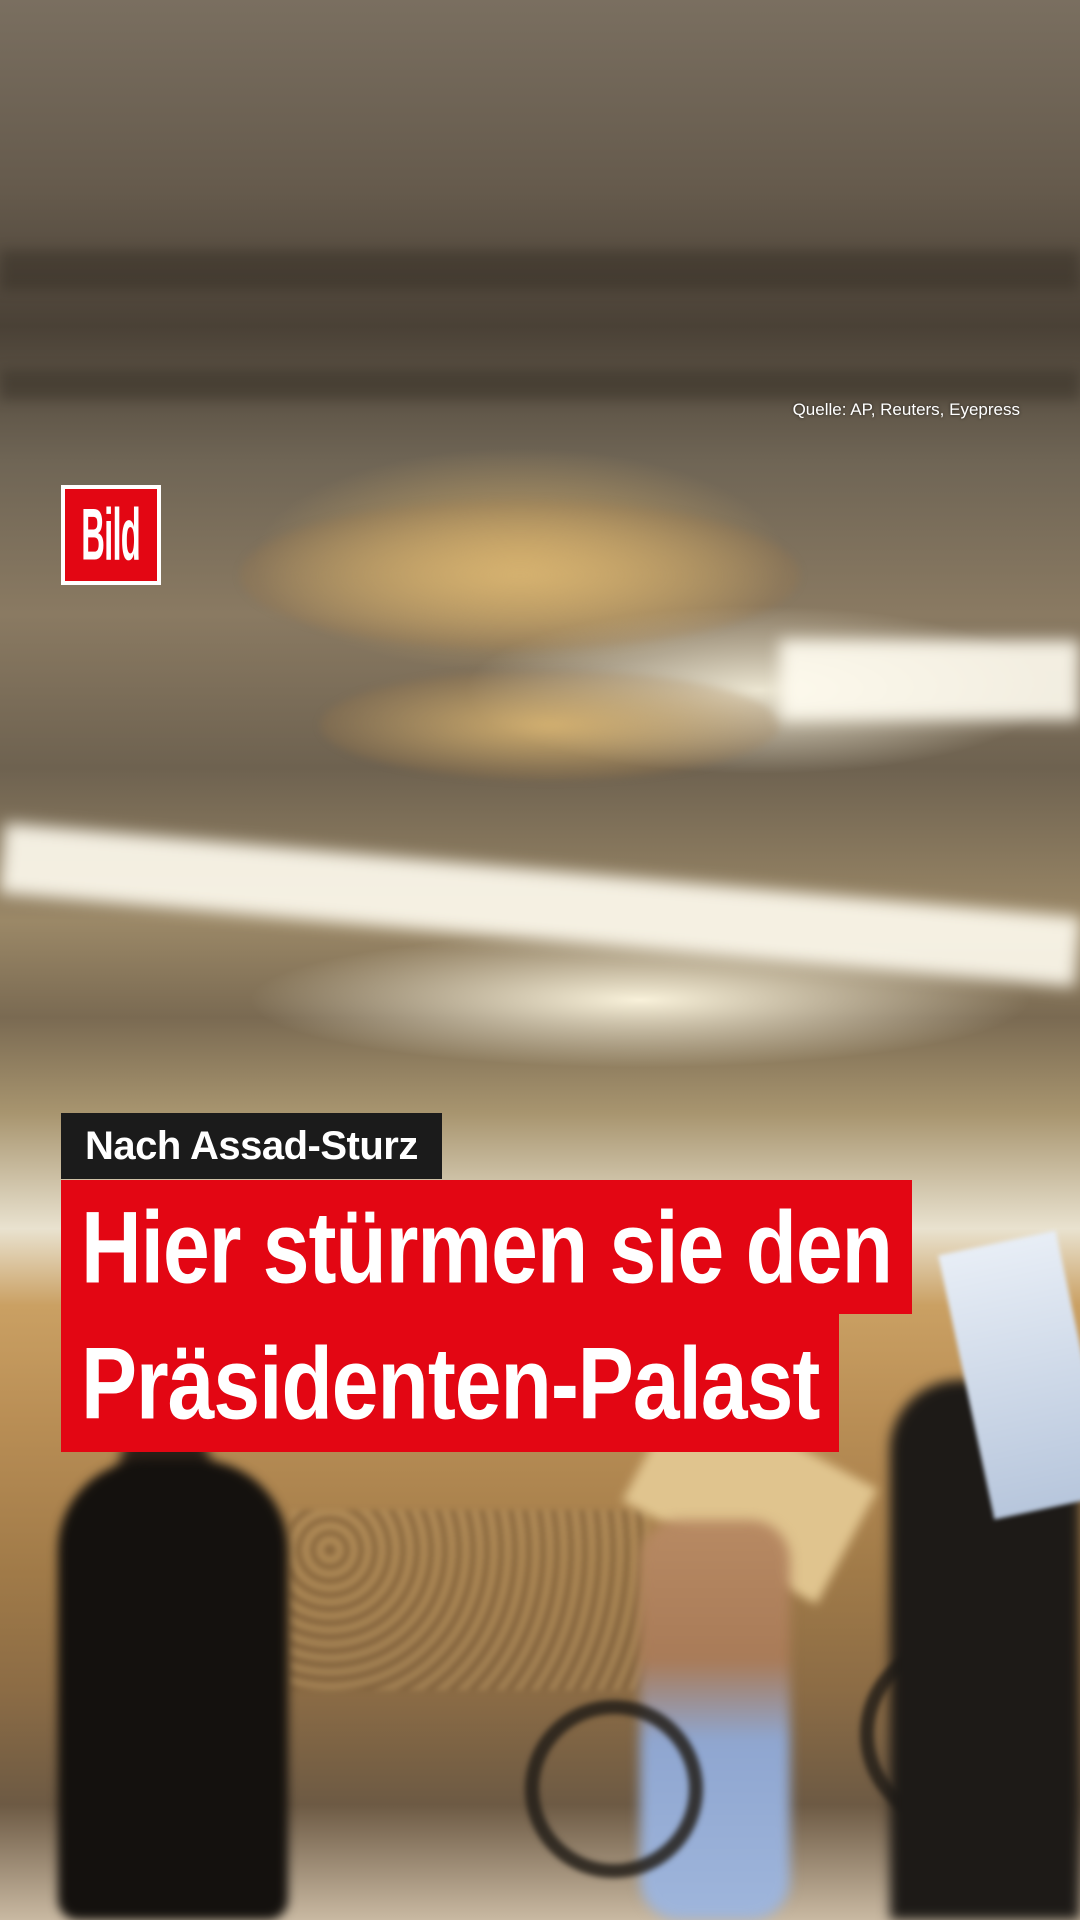 The image size is (1080, 1920). Describe the element at coordinates (614, 1789) in the screenshot. I see `wheel` at that location.